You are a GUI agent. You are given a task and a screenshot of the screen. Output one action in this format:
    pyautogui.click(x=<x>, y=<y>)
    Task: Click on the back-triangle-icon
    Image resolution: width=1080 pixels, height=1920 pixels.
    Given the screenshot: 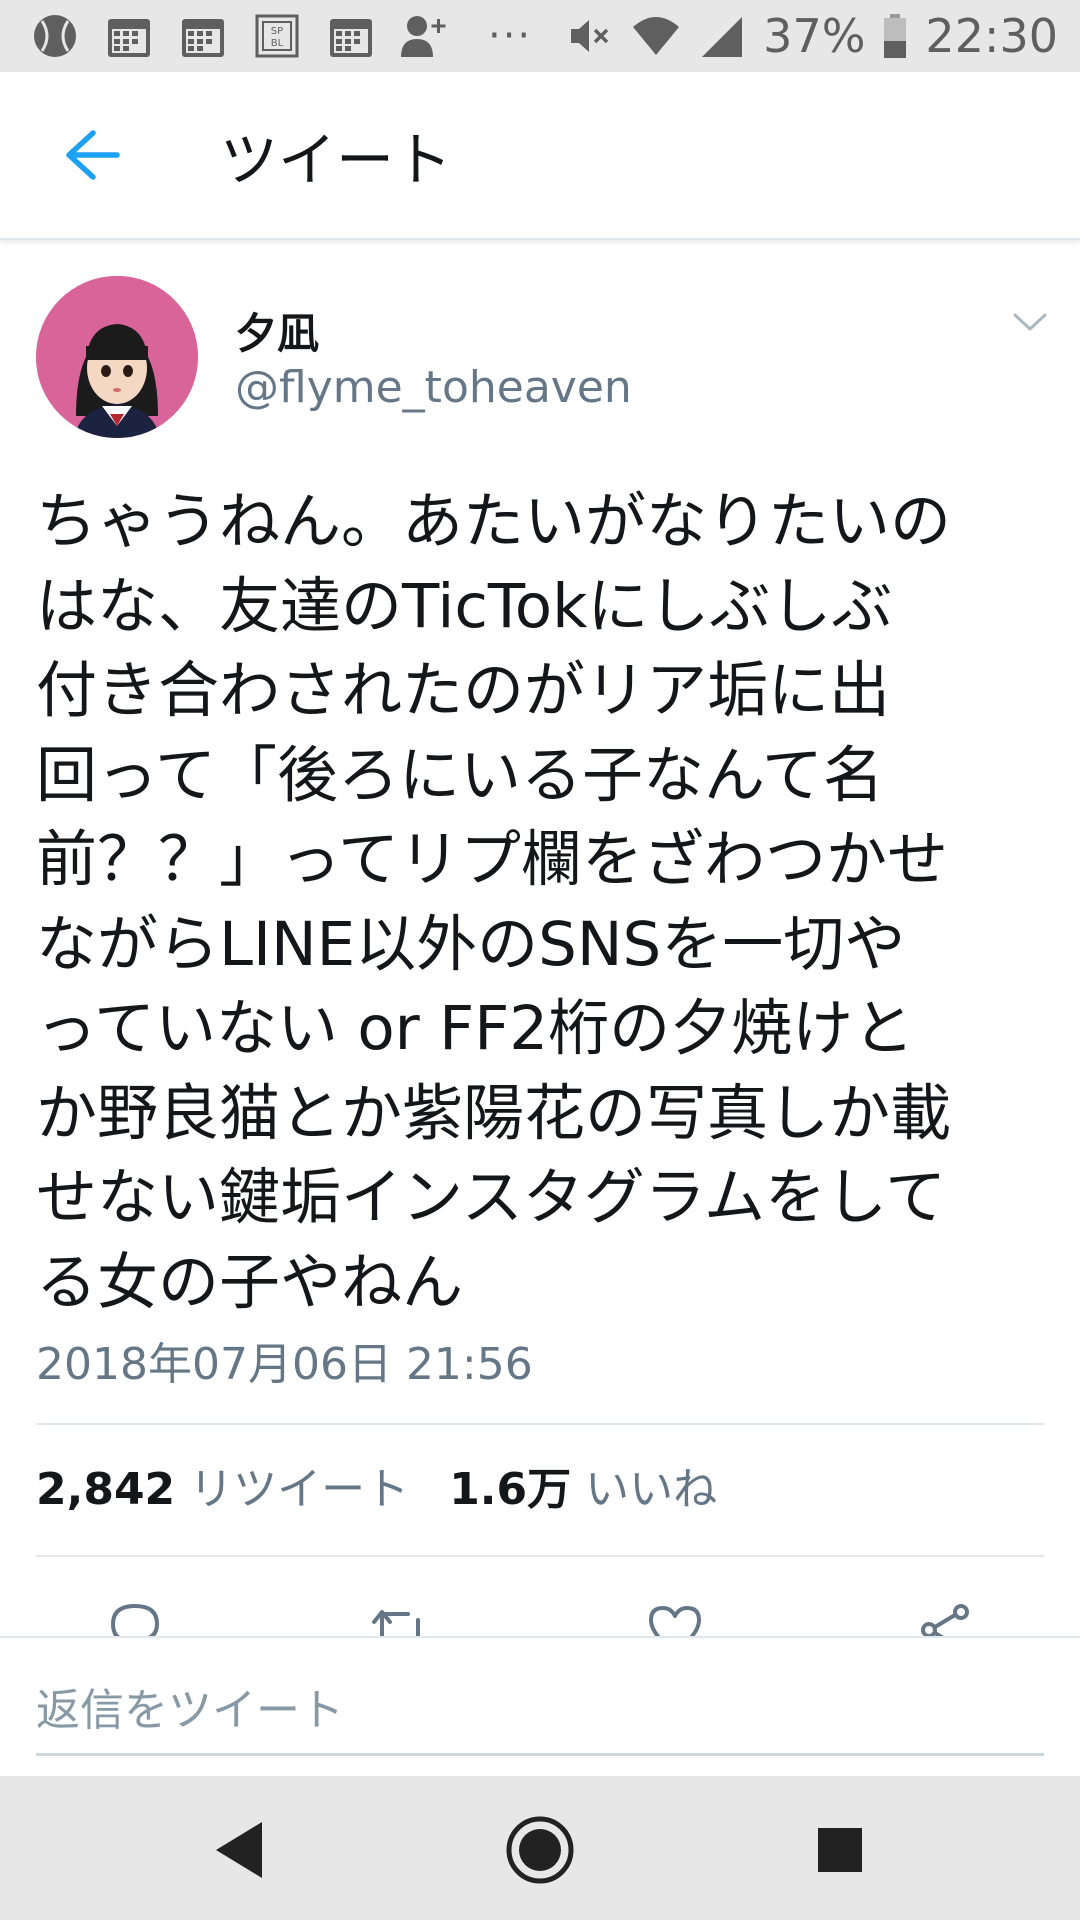 What is the action you would take?
    pyautogui.click(x=239, y=1850)
    